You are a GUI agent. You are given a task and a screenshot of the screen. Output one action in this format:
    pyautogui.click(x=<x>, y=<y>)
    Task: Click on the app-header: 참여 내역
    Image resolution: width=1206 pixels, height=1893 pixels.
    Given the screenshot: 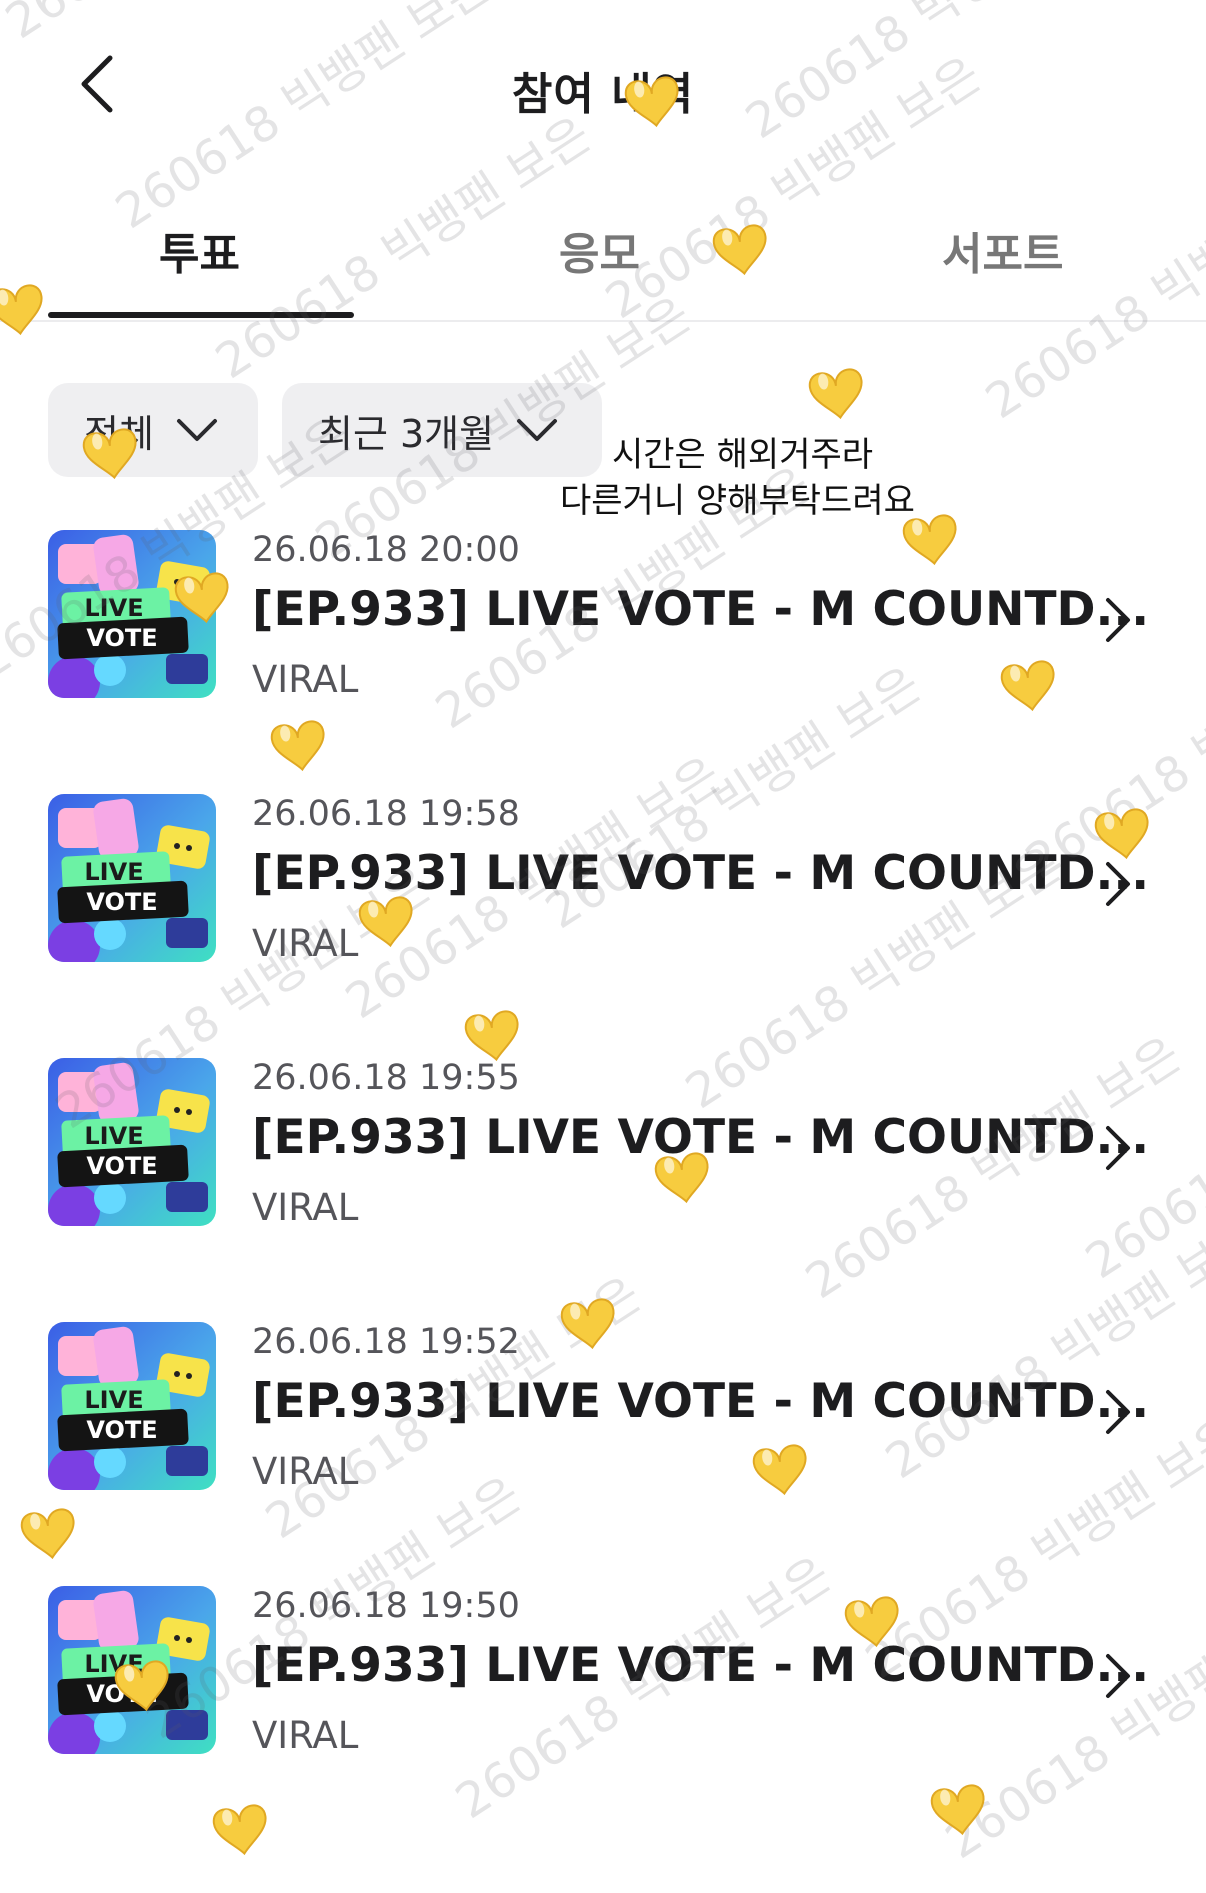 What is the action you would take?
    pyautogui.click(x=603, y=85)
    